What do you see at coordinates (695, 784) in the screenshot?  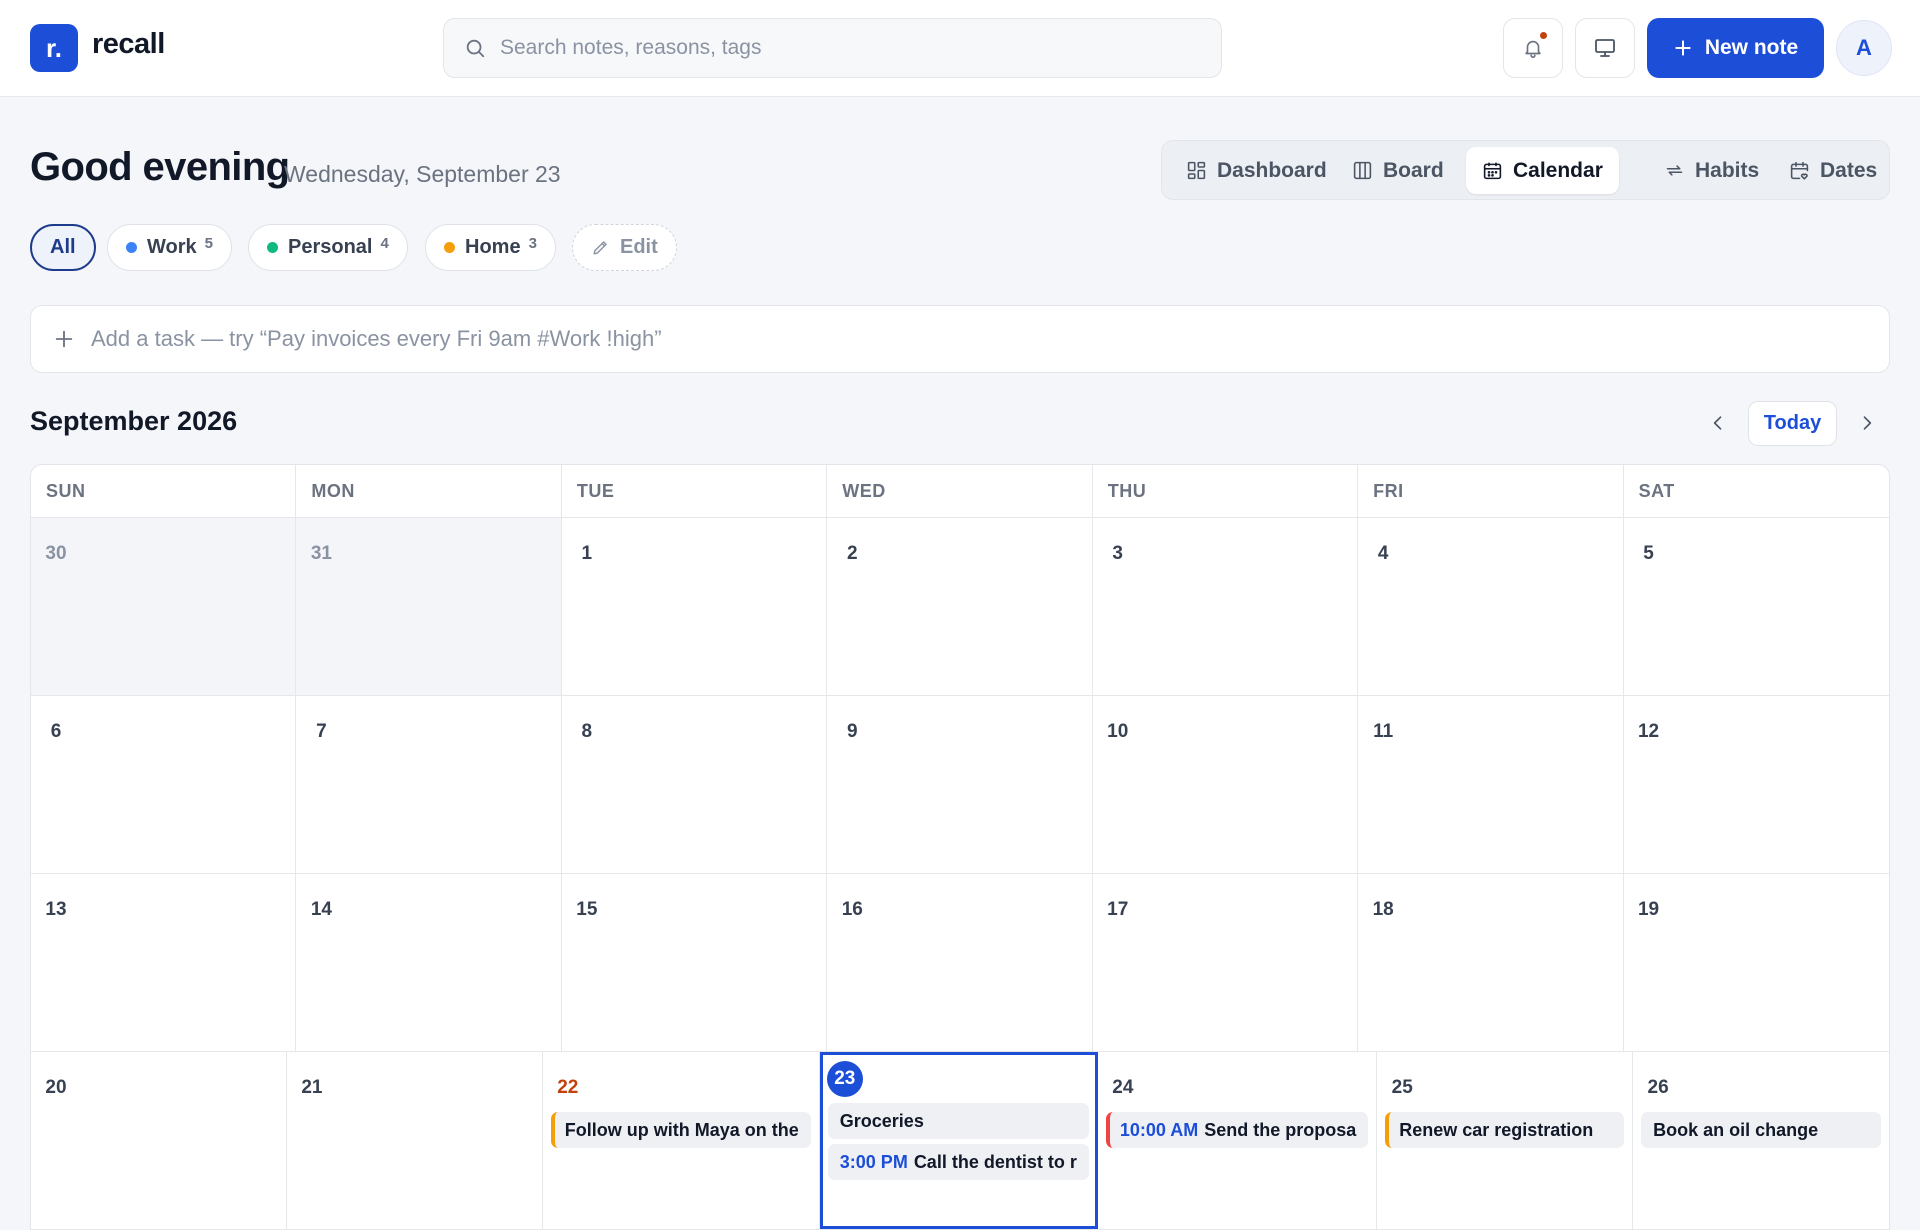 I see `calendar-day: 8` at bounding box center [695, 784].